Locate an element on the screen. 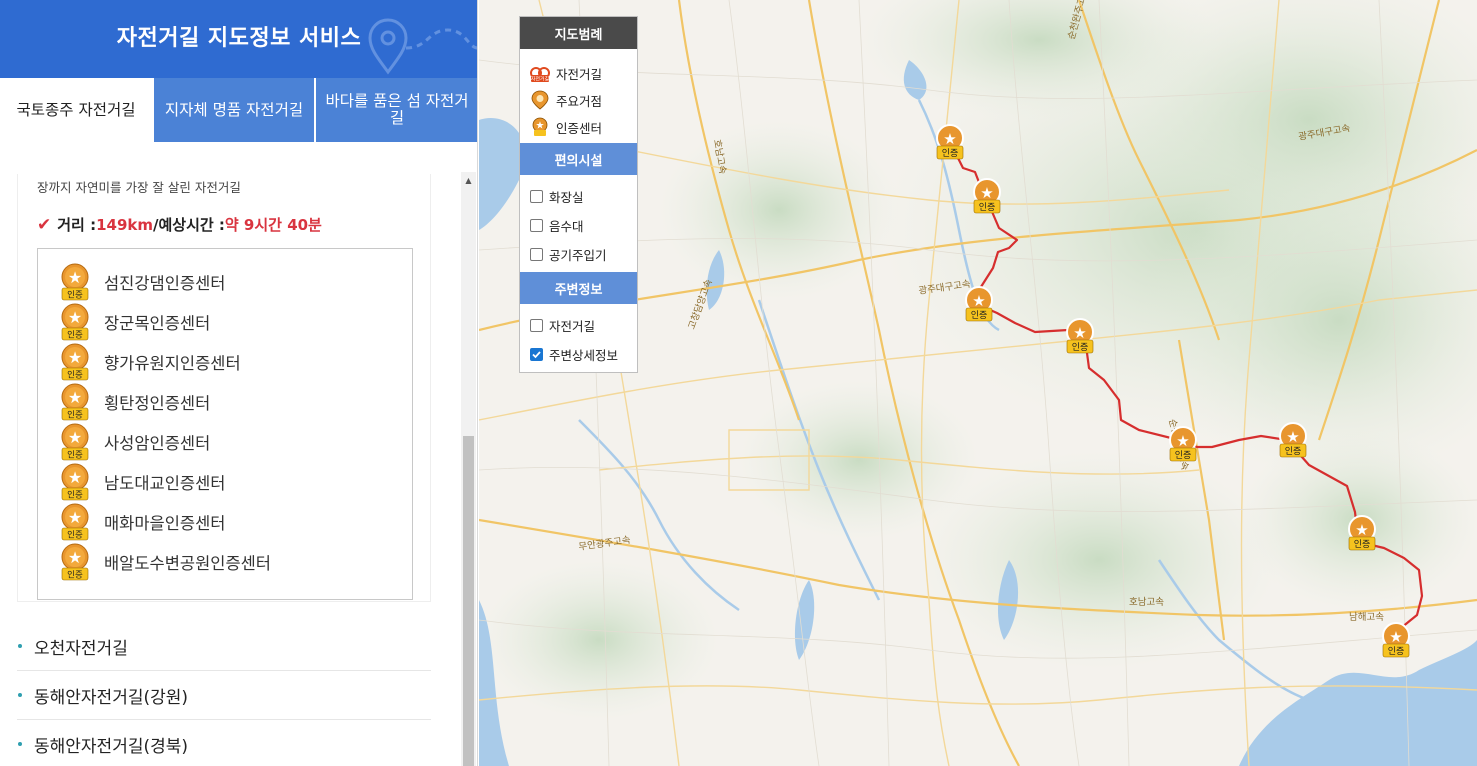 The width and height of the screenshot is (1477, 766). facility-air-pump-toggle: 공기주입기 is located at coordinates (568, 254).